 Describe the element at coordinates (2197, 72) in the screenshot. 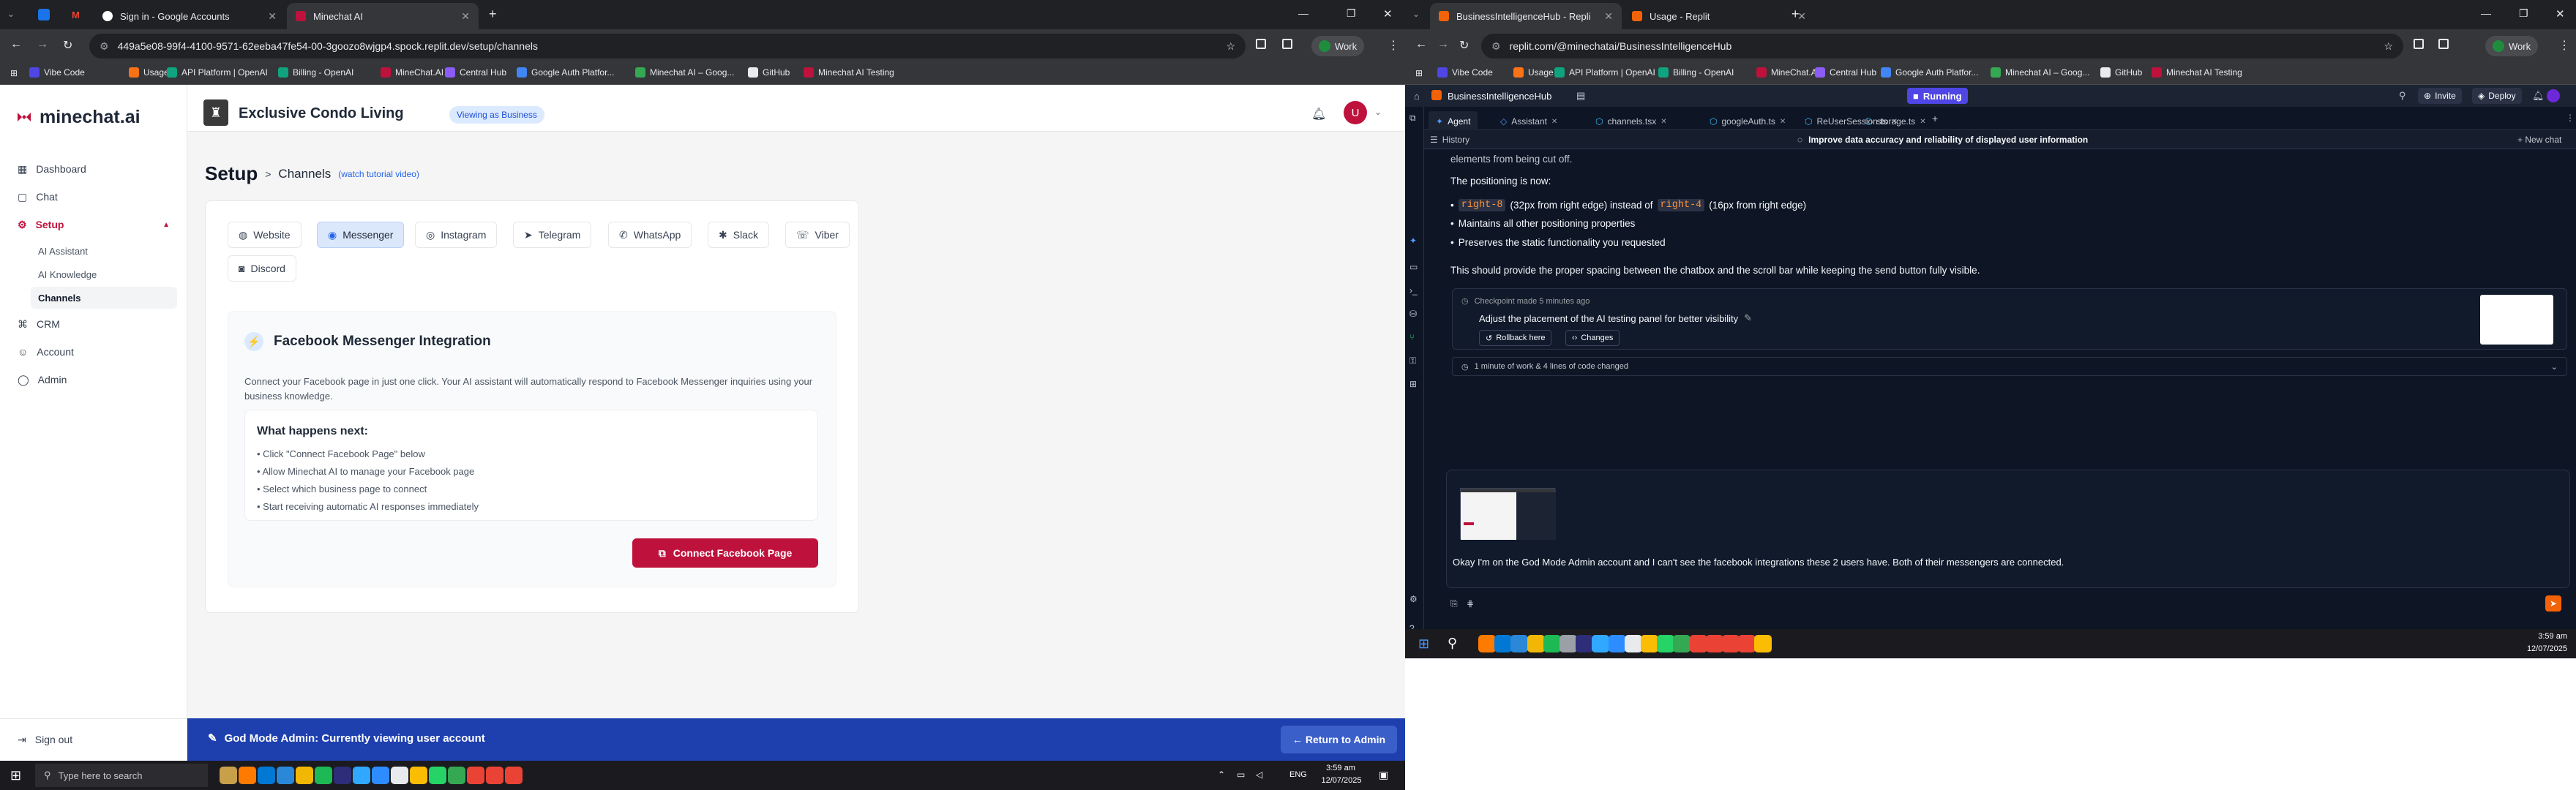

I see `bookmark-10: Minechat AI Testing` at that location.